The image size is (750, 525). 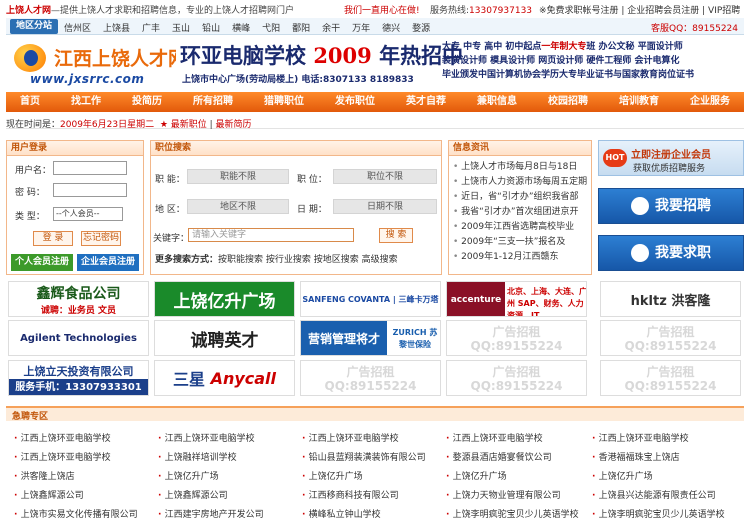 I want to click on register-company-banner: HOT 立即注册企业会员 获取优质招聘服务, so click(x=671, y=158).